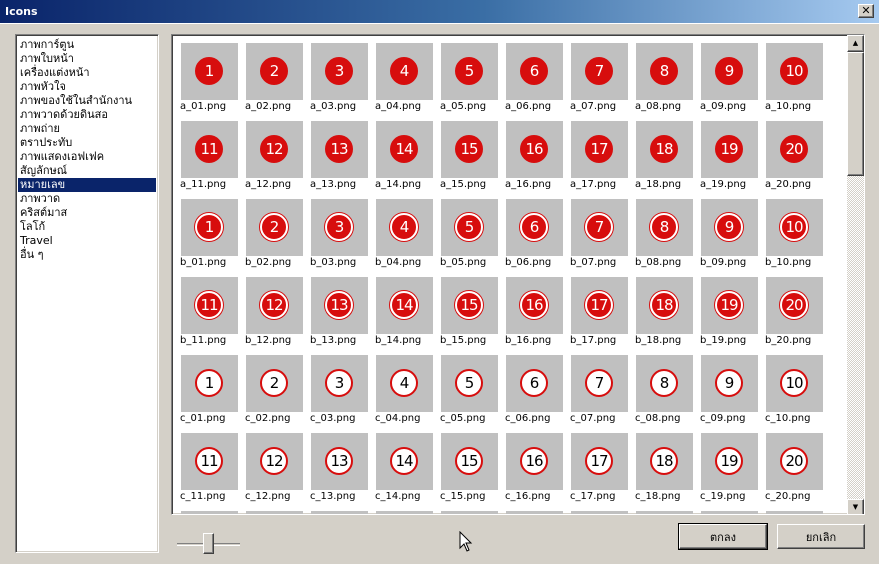  Describe the element at coordinates (723, 536) in the screenshot. I see `ok-button: ตกลง` at that location.